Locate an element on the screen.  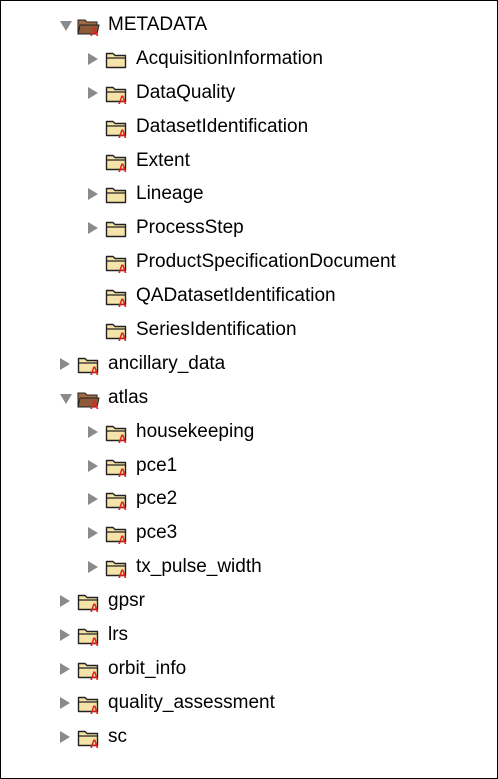
tree-item-label: pce1 is located at coordinates (157, 465).